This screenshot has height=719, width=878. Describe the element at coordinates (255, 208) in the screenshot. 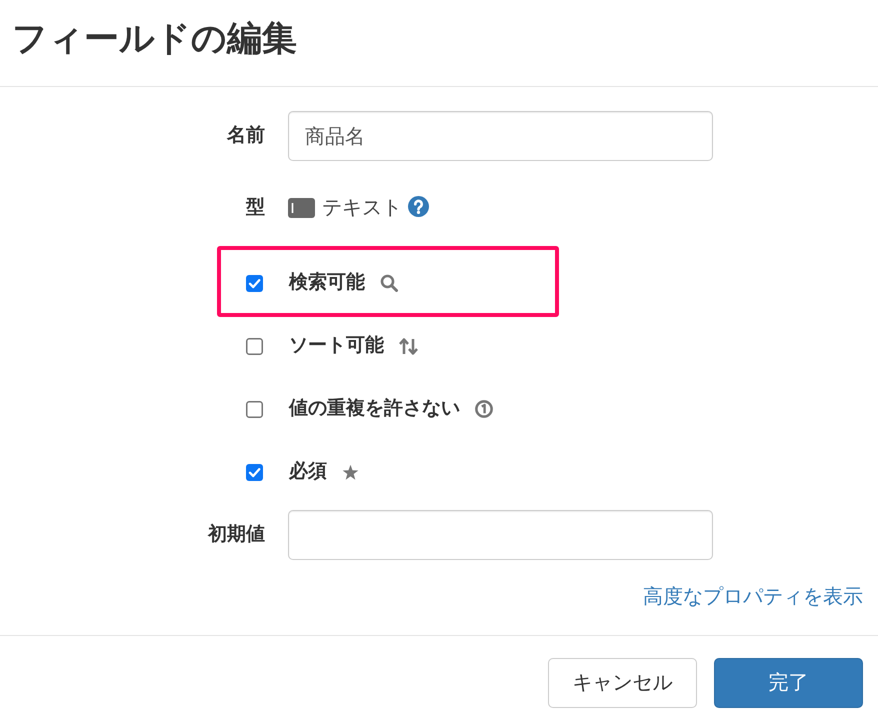

I see `field-label: 型` at that location.